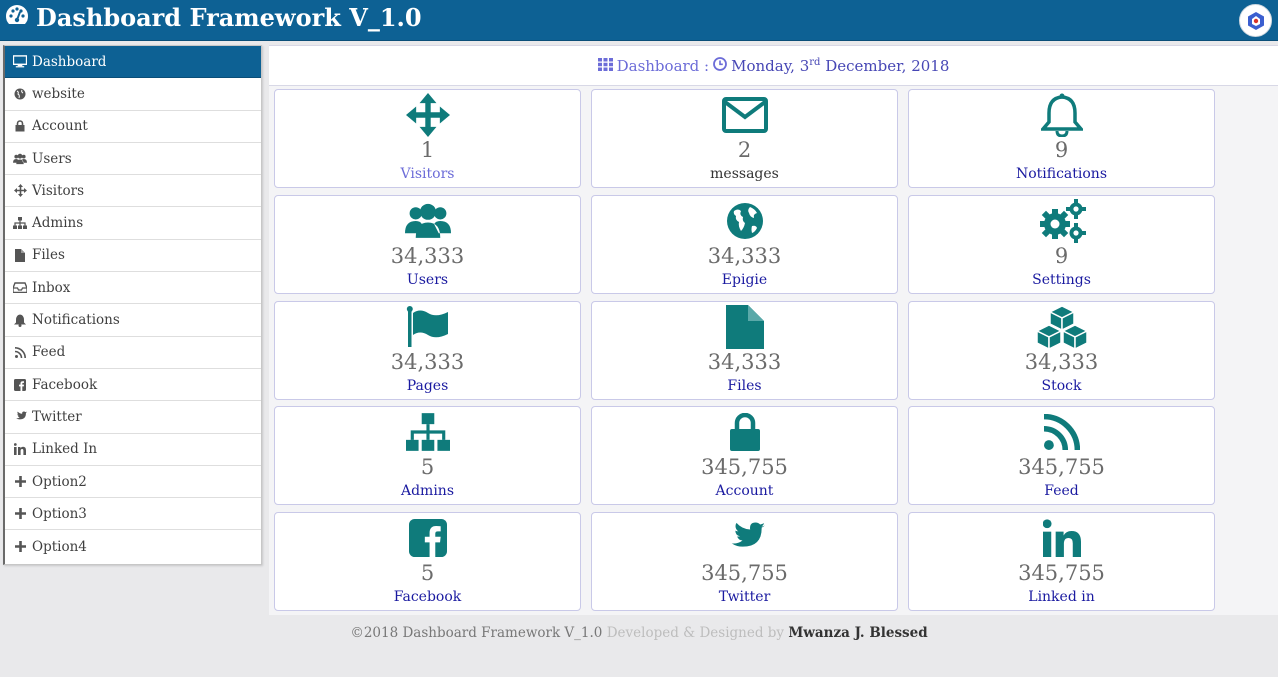 This screenshot has width=1278, height=677. I want to click on facebook-icon, so click(20, 385).